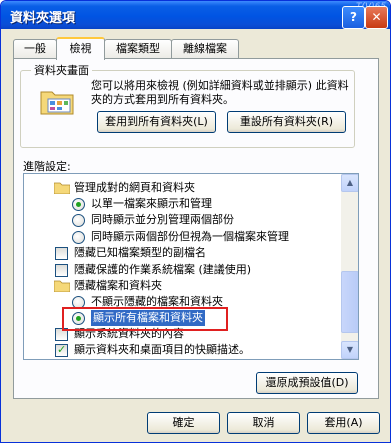 The width and height of the screenshot is (391, 443). Describe the element at coordinates (263, 423) in the screenshot. I see `cancel-button: 取消` at that location.